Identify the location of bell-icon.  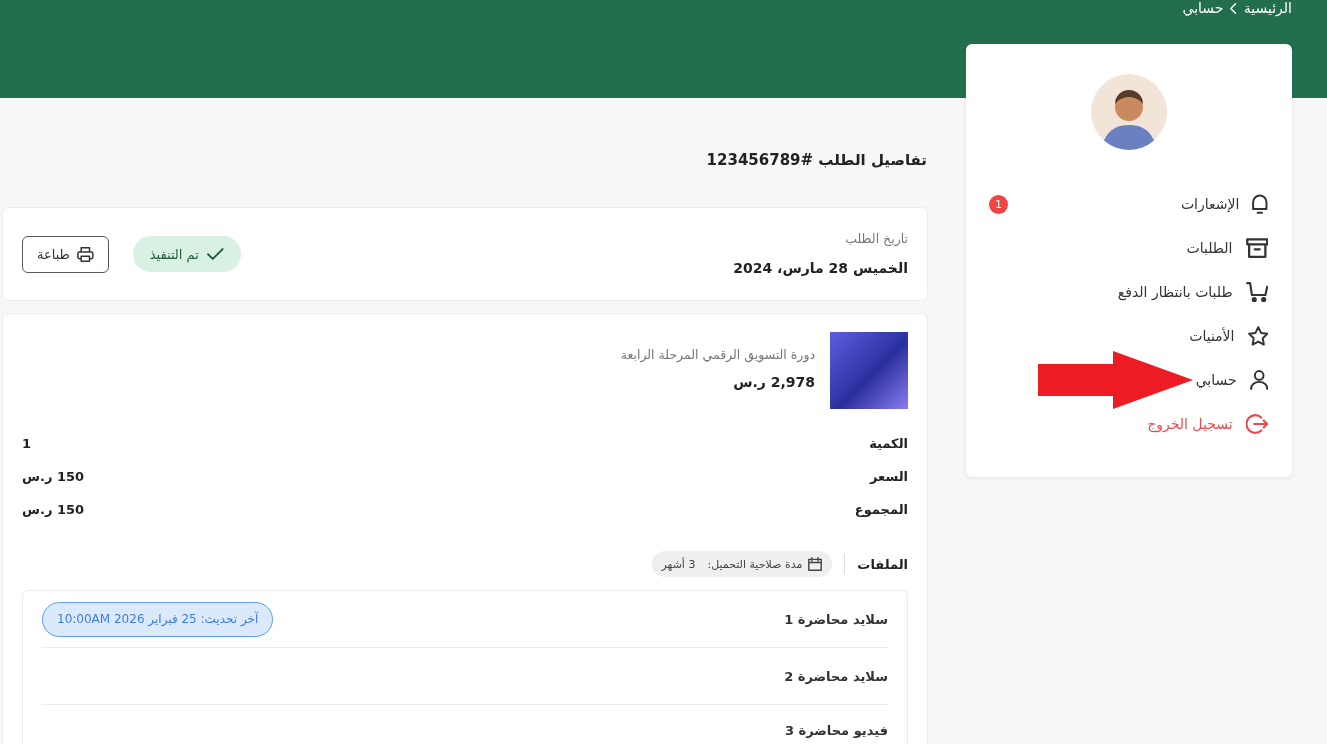
(1260, 204).